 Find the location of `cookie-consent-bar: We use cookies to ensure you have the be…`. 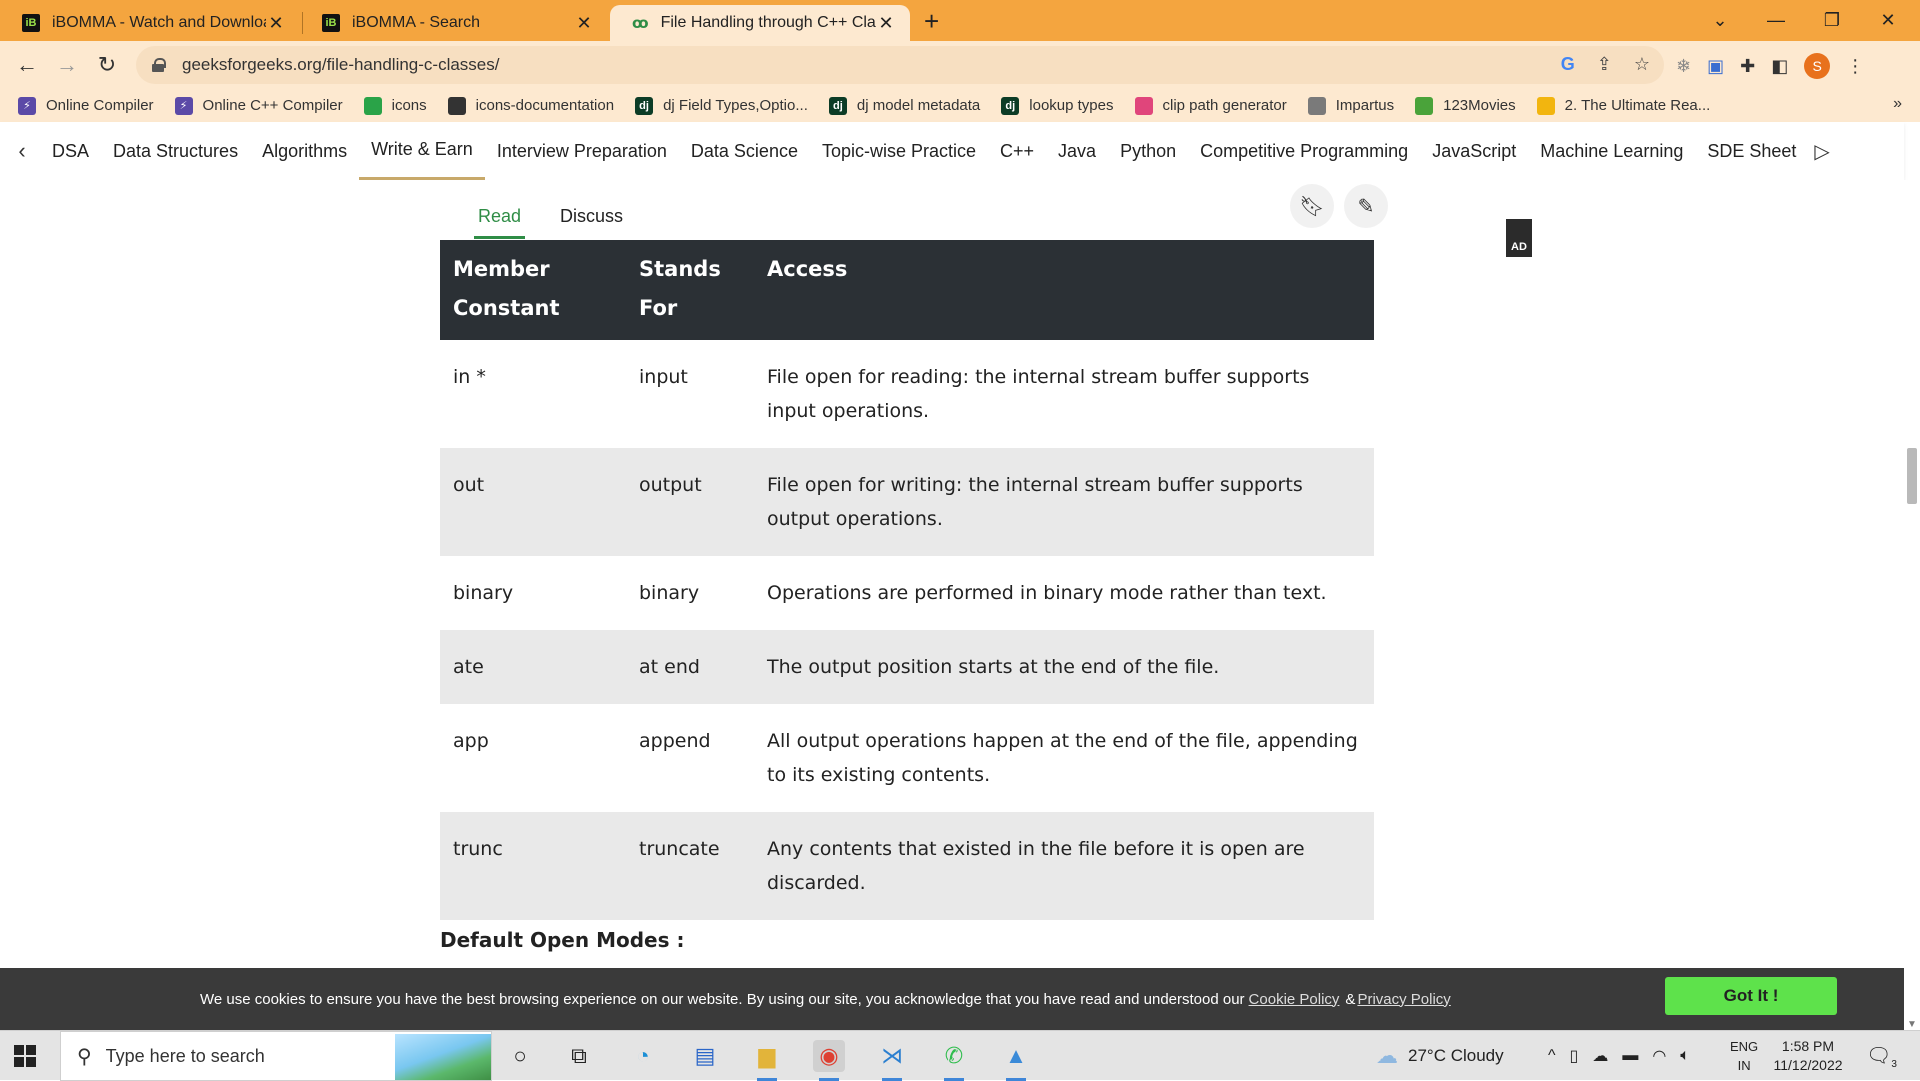

cookie-consent-bar: We use cookies to ensure you have the be… is located at coordinates (952, 999).